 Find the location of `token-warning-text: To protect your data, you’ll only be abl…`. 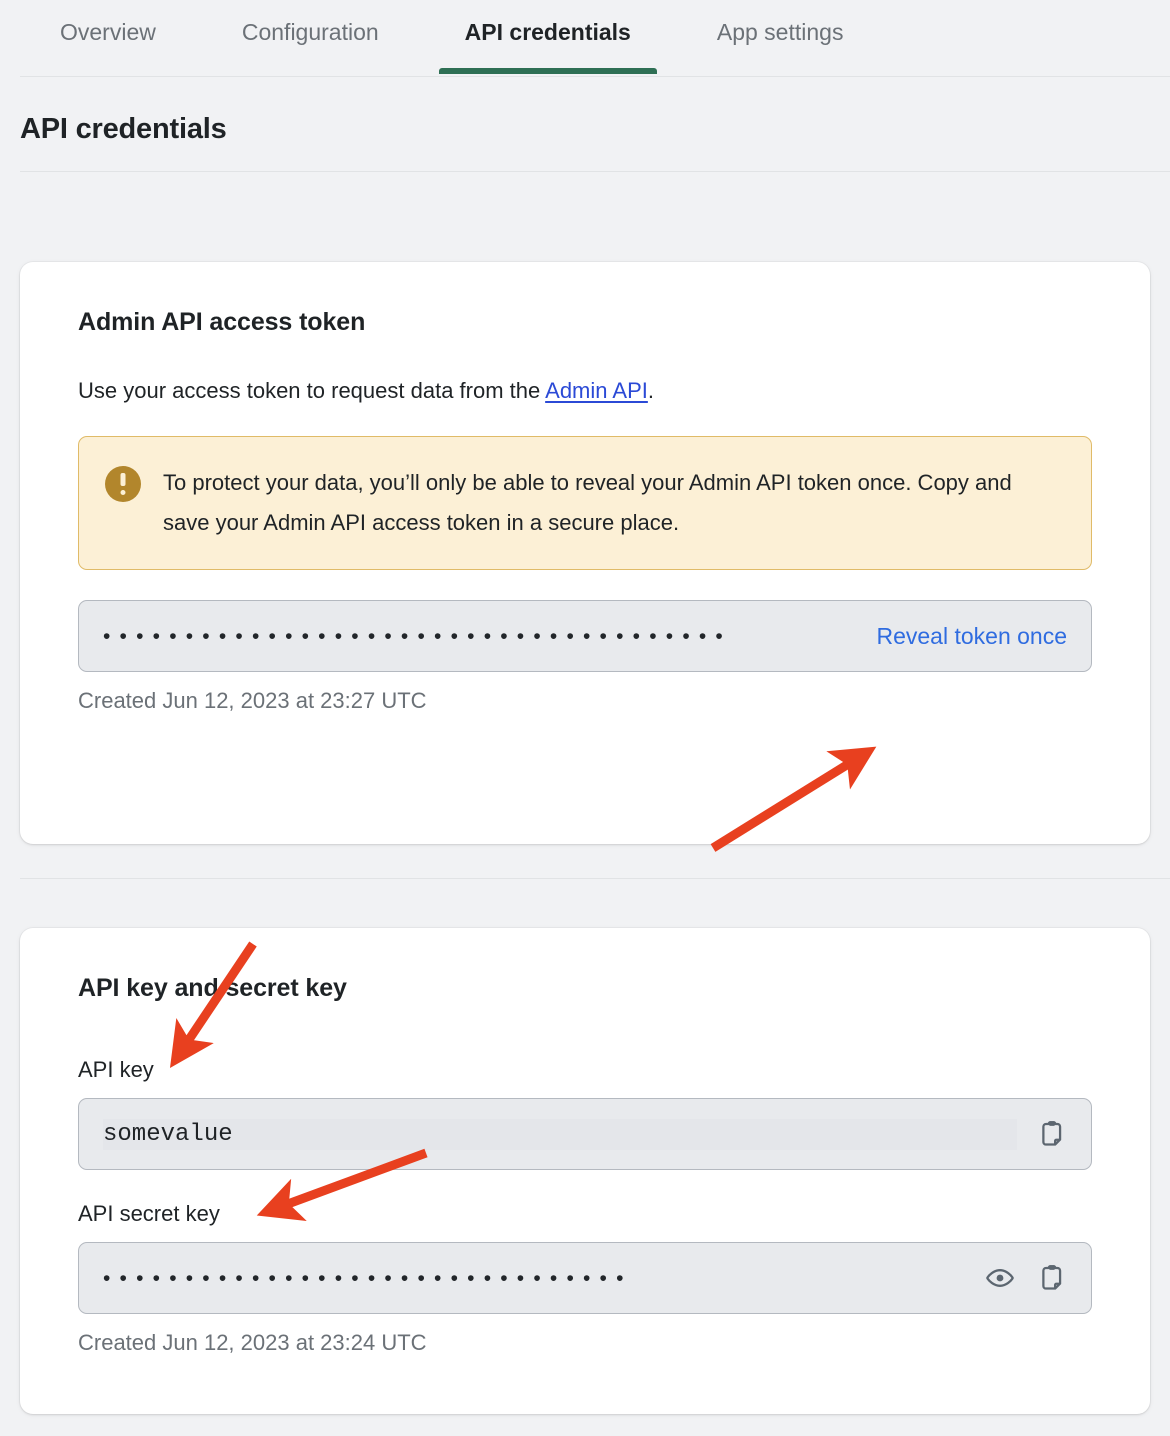

token-warning-text: To protect your data, you’ll only be abl… is located at coordinates (587, 502).